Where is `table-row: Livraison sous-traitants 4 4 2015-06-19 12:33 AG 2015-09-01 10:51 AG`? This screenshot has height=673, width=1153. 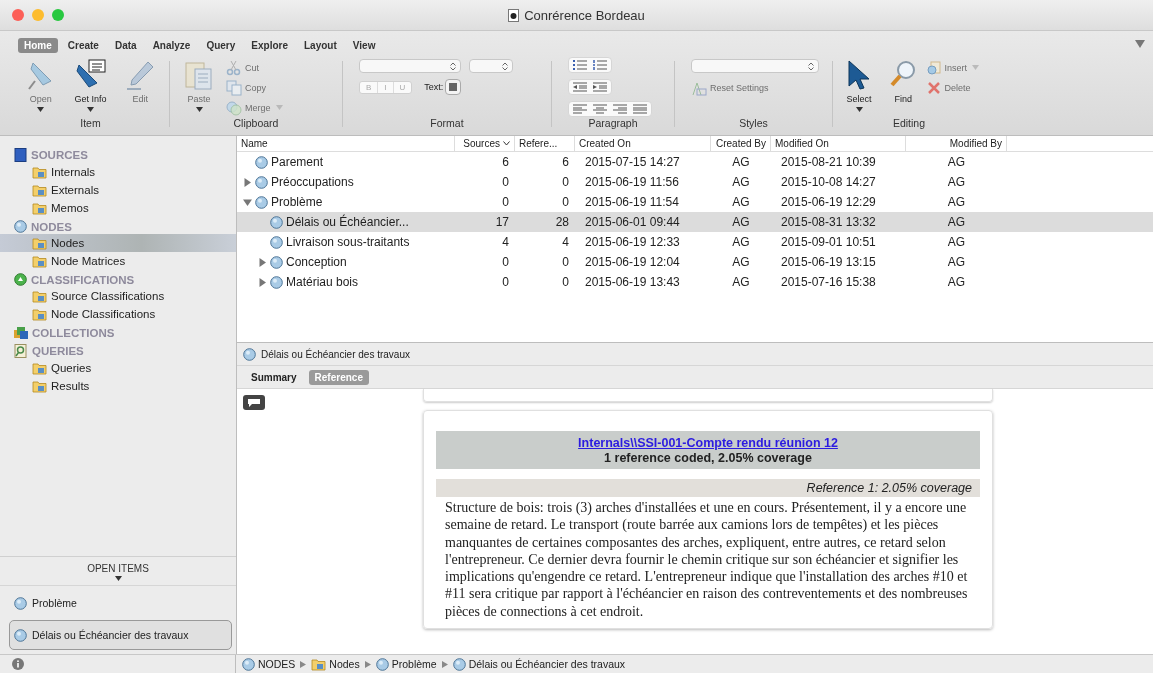 table-row: Livraison sous-traitants 4 4 2015-06-19 12:33 AG 2015-09-01 10:51 AG is located at coordinates (695, 242).